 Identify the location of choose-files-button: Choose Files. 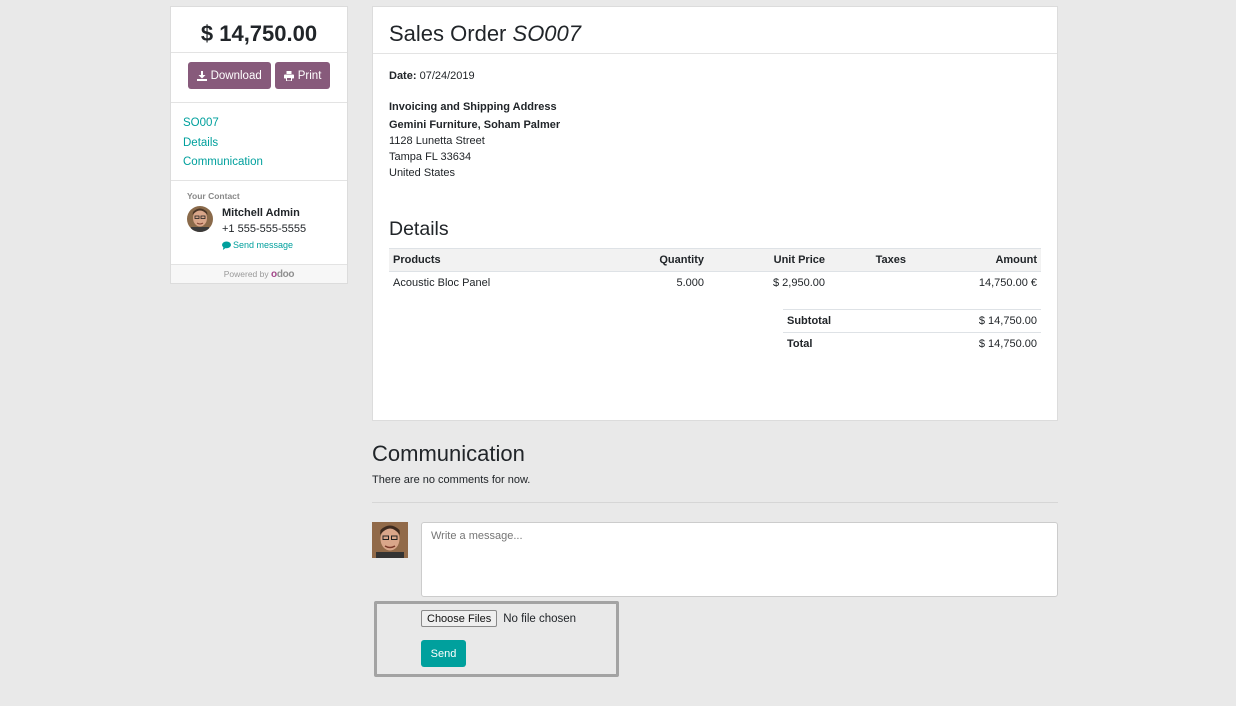
(459, 618).